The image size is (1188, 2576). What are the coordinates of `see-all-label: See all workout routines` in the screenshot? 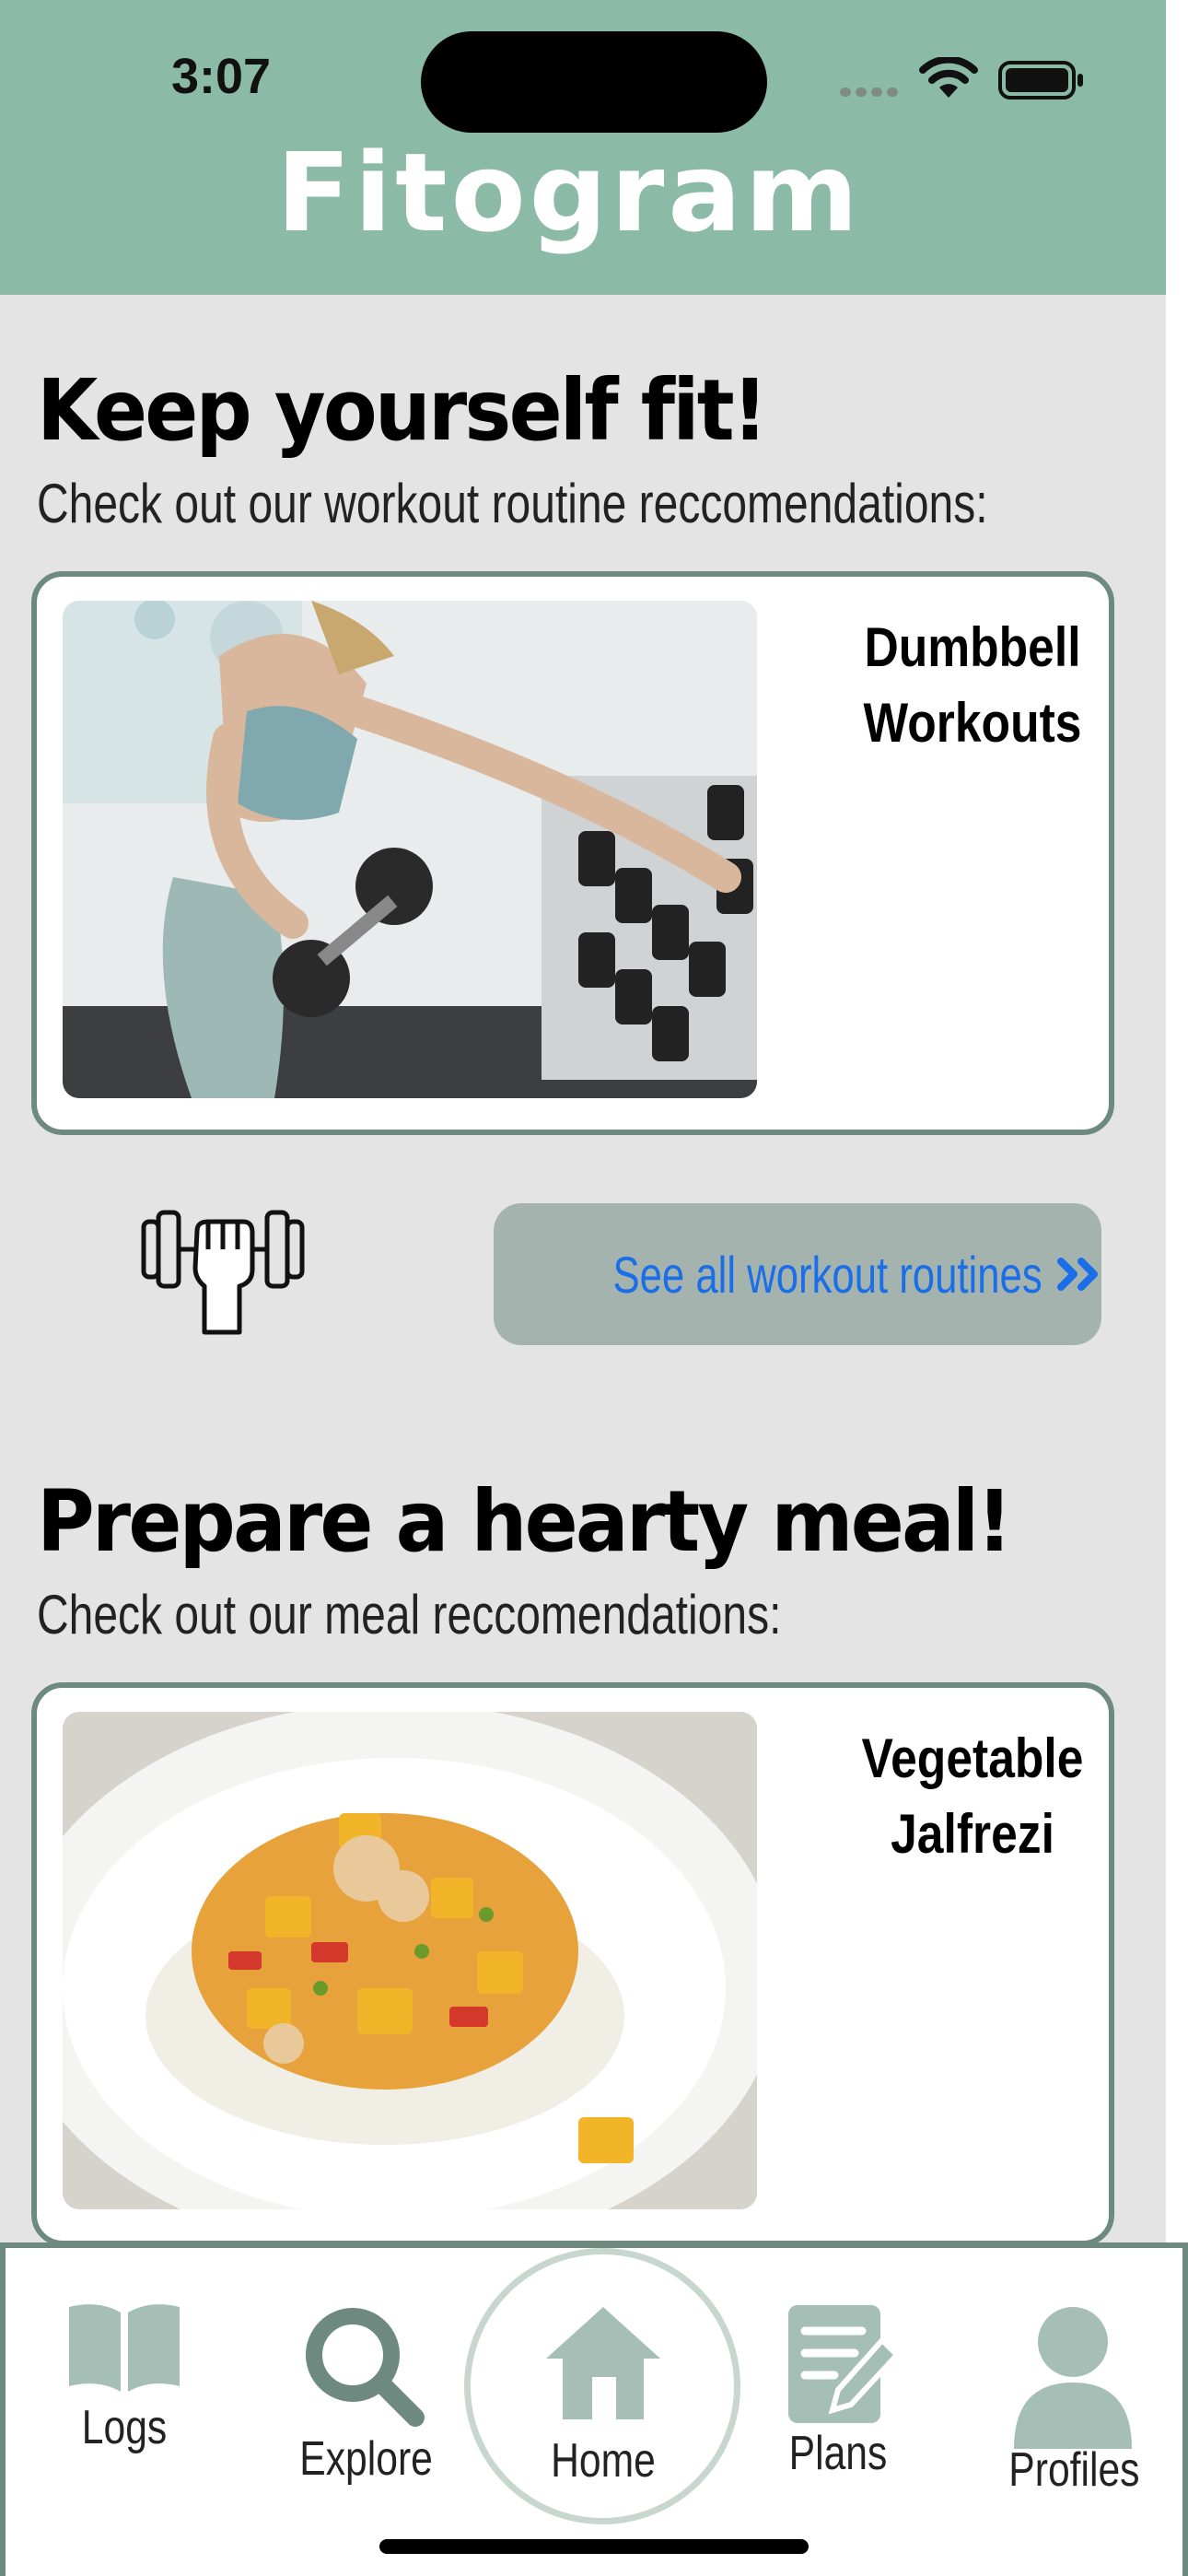 It's located at (827, 1275).